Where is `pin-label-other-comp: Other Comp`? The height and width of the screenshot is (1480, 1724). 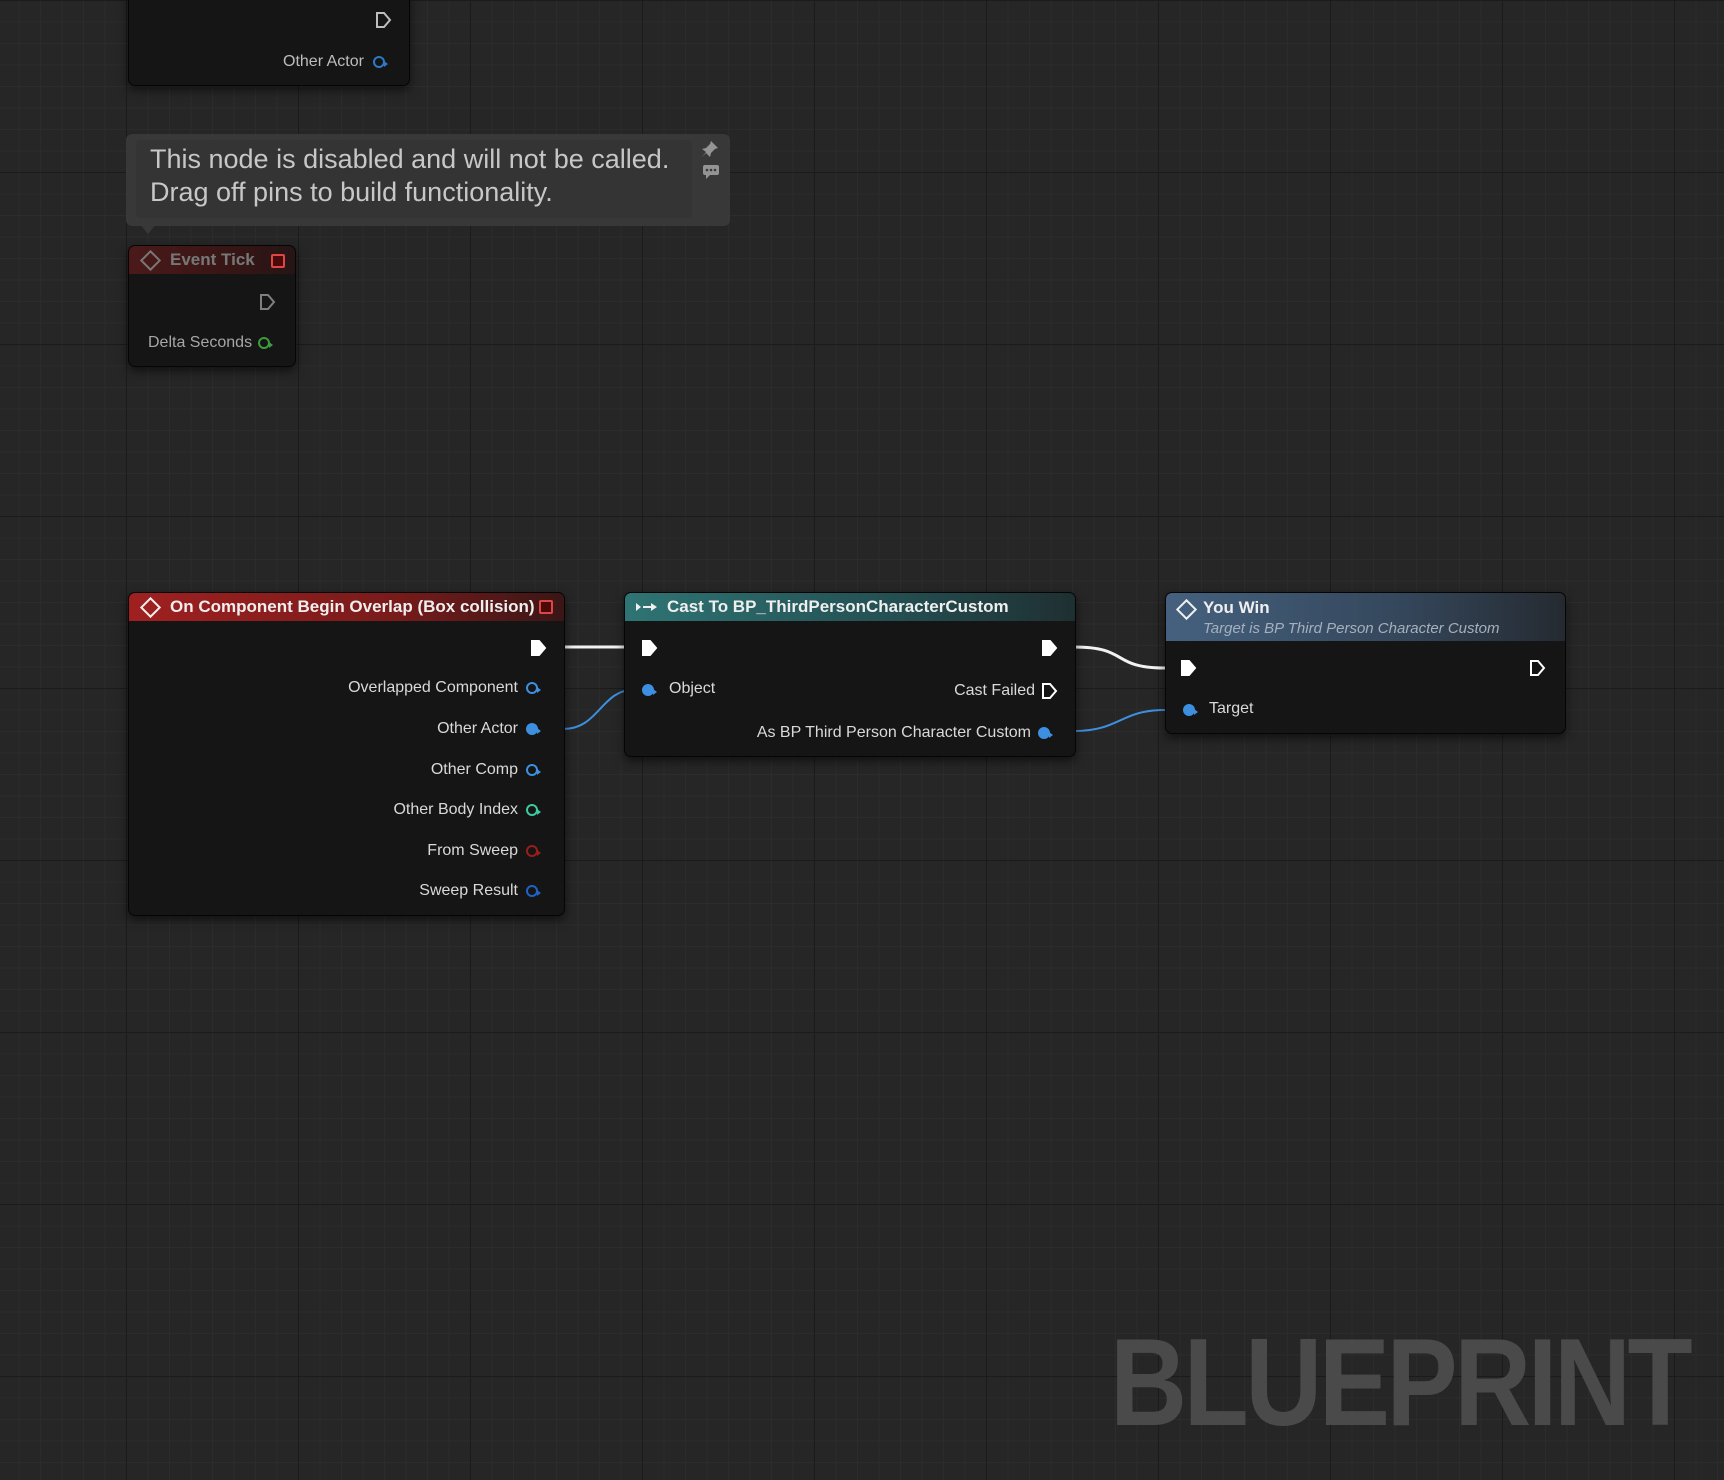 pin-label-other-comp: Other Comp is located at coordinates (474, 769).